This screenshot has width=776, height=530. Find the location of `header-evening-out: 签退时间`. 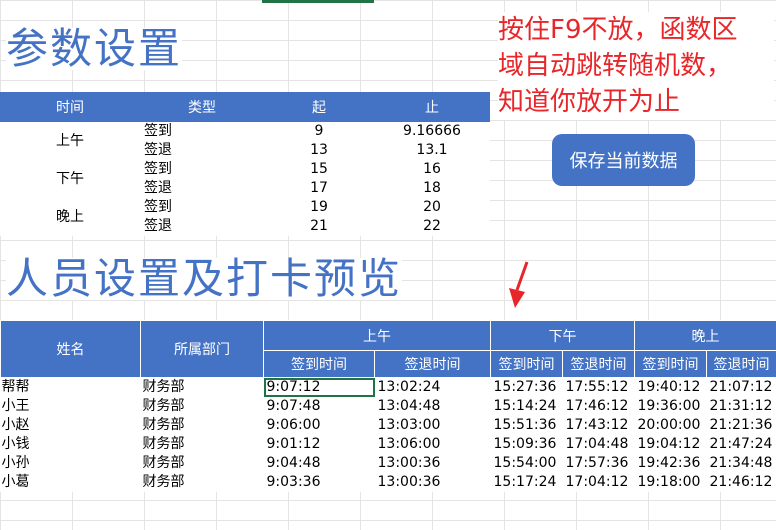

header-evening-out: 签退时间 is located at coordinates (741, 364).